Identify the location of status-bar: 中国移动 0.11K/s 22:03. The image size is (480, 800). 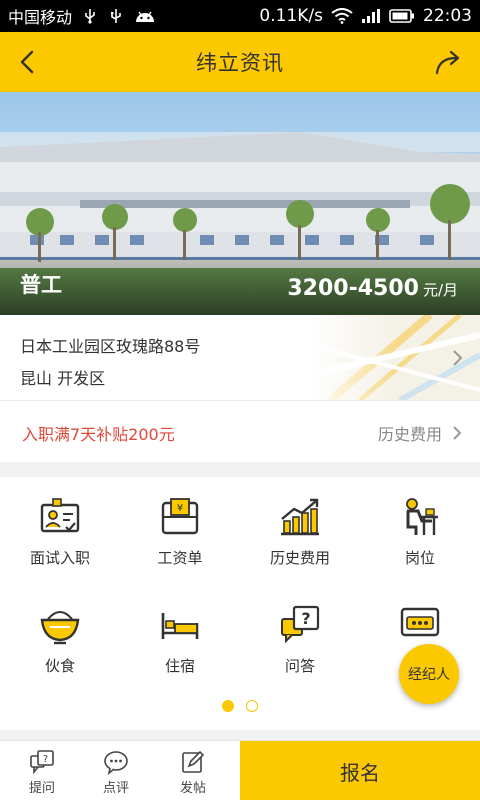
(240, 16).